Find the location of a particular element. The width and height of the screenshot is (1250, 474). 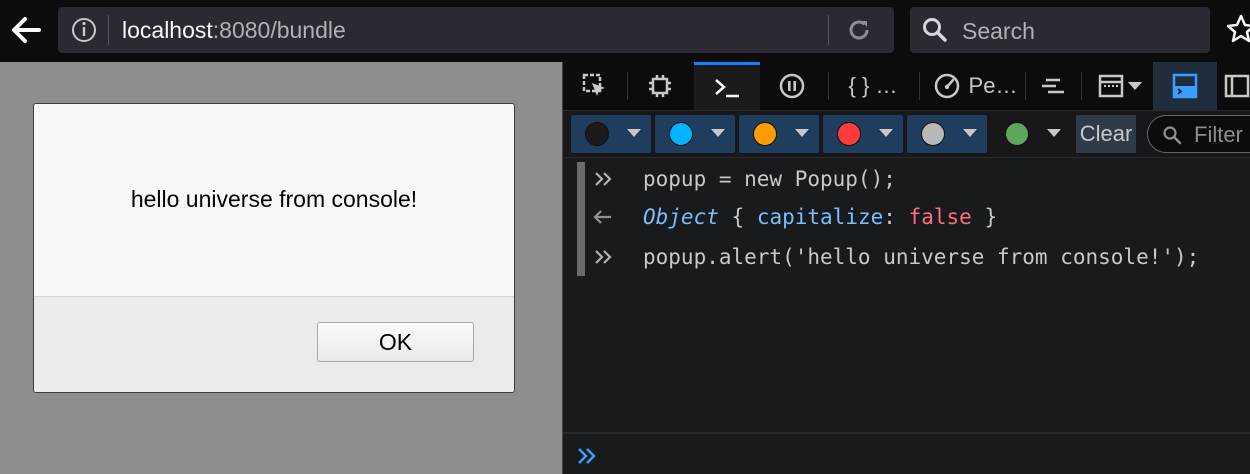

split-console-icon is located at coordinates (1185, 86).